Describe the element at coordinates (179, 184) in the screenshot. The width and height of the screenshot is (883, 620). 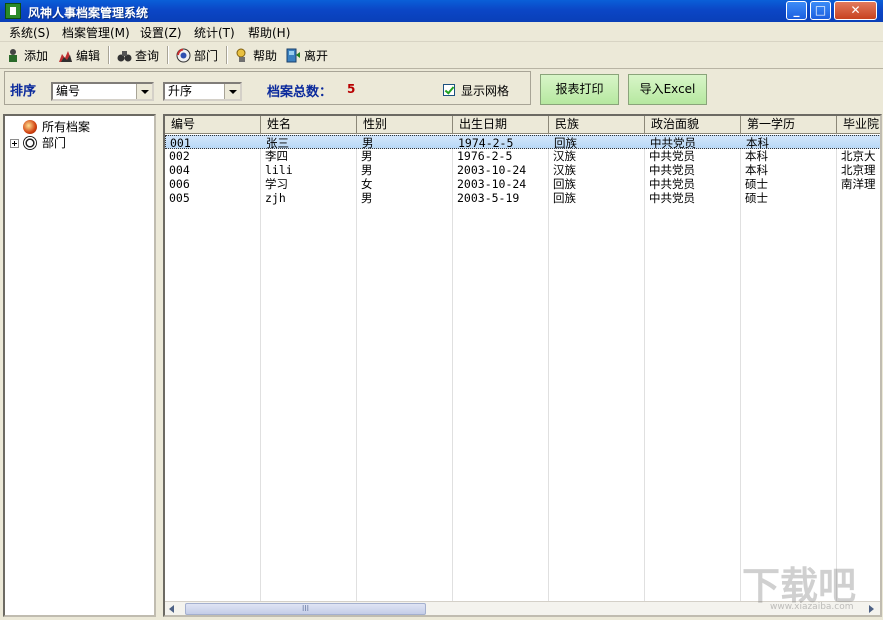
I see `table-cell: 006` at that location.